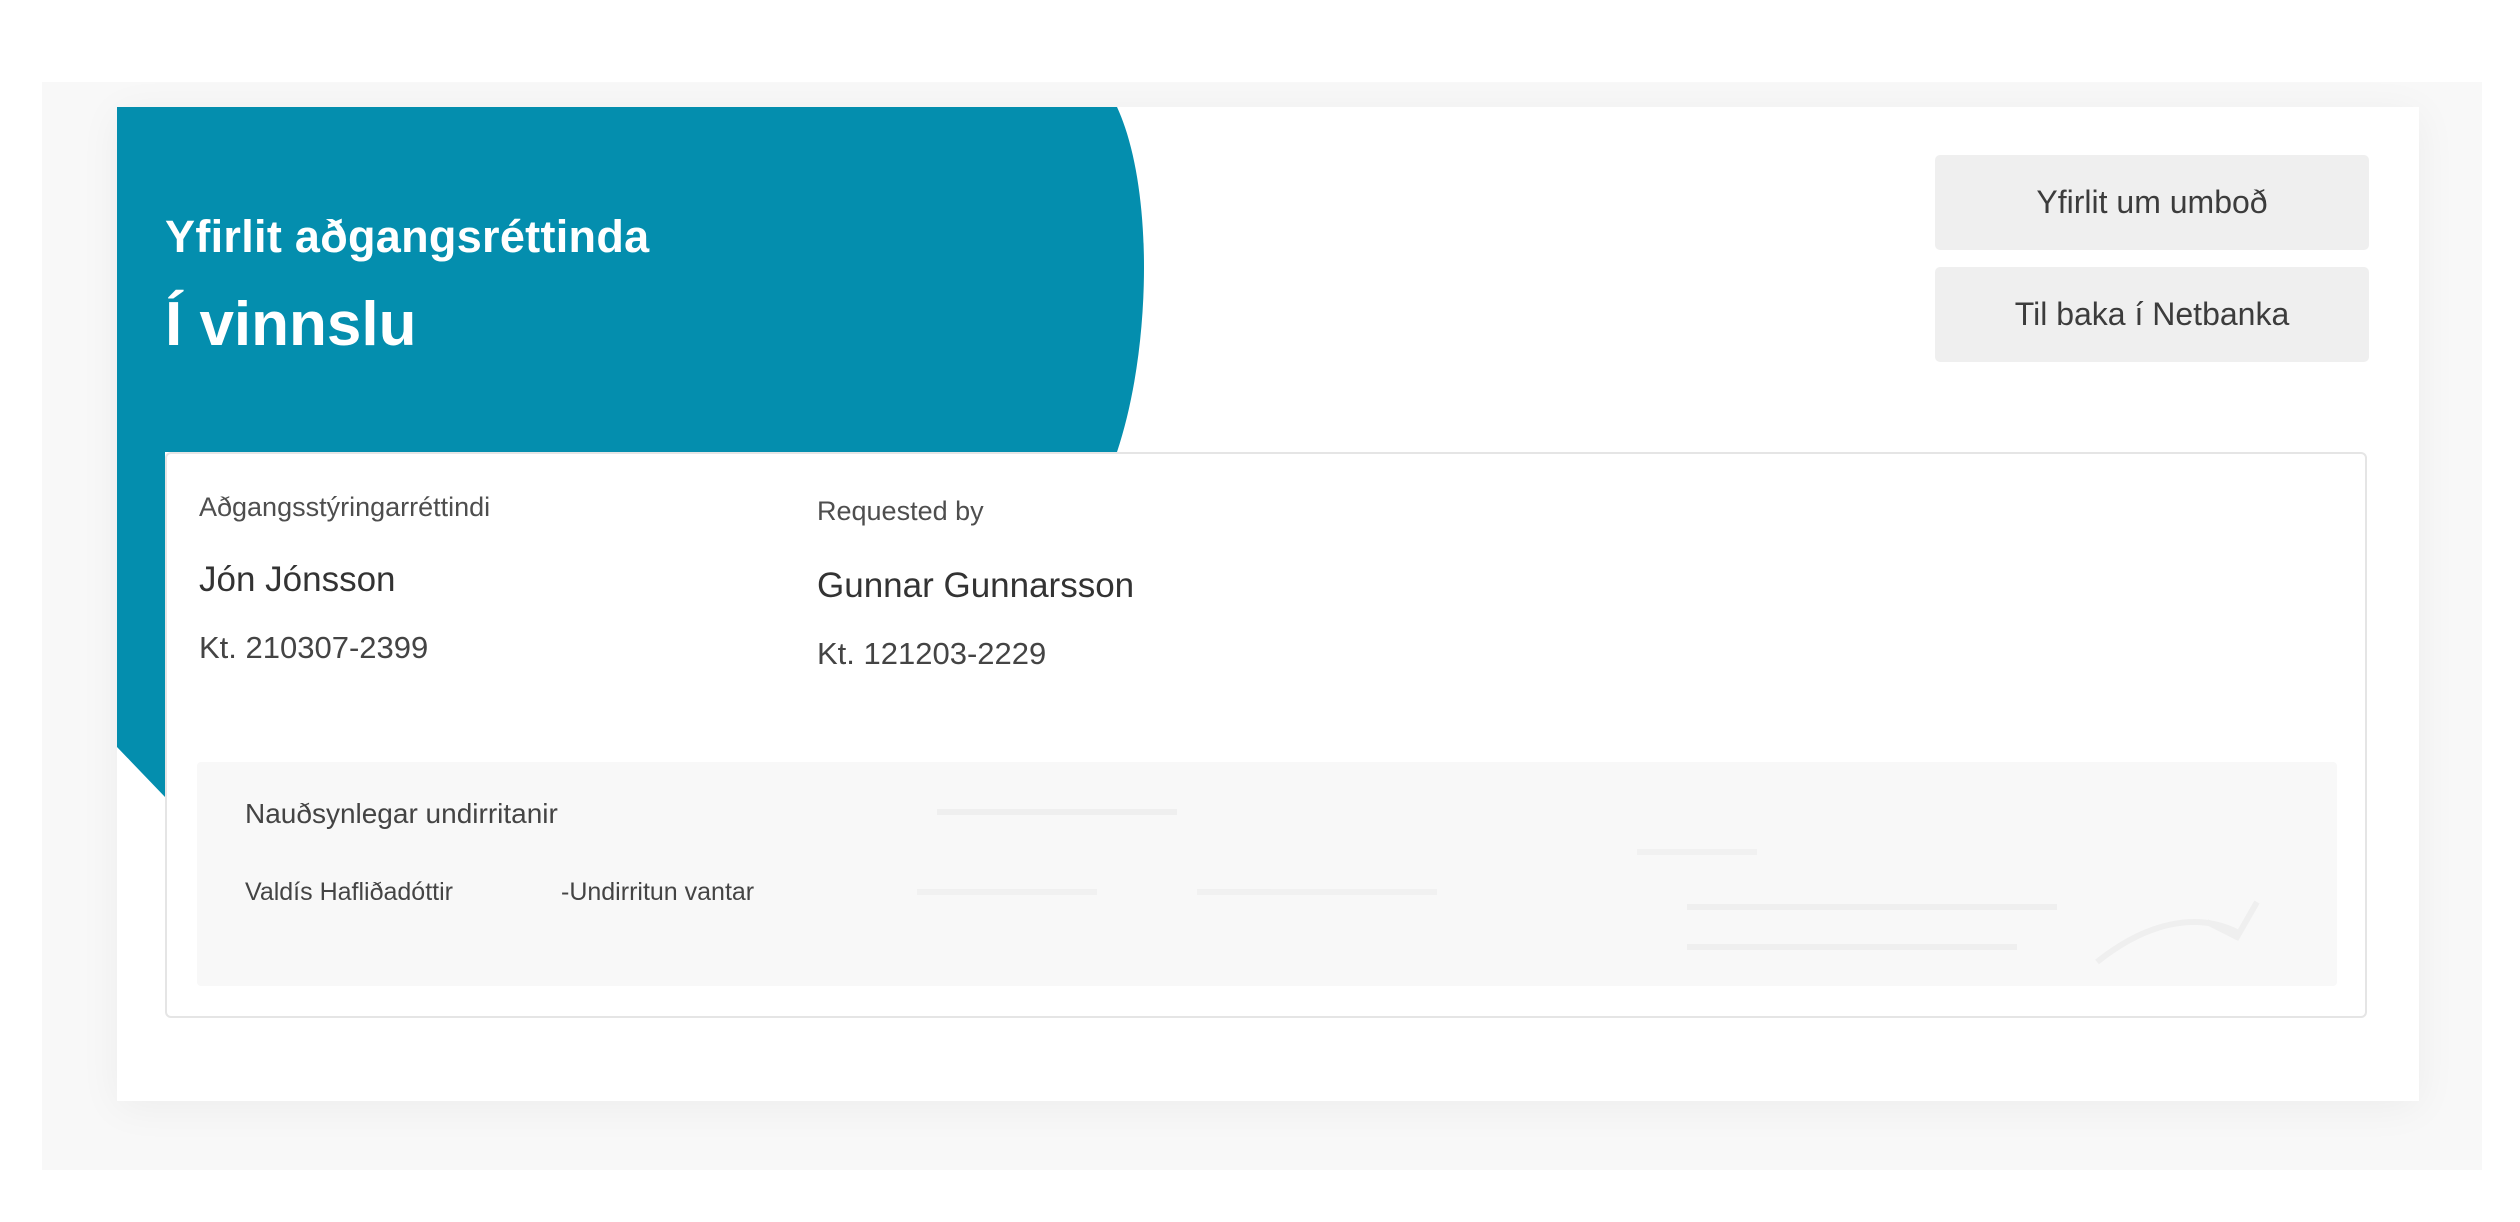  What do you see at coordinates (900, 511) in the screenshot?
I see `requester-label: Requested by` at bounding box center [900, 511].